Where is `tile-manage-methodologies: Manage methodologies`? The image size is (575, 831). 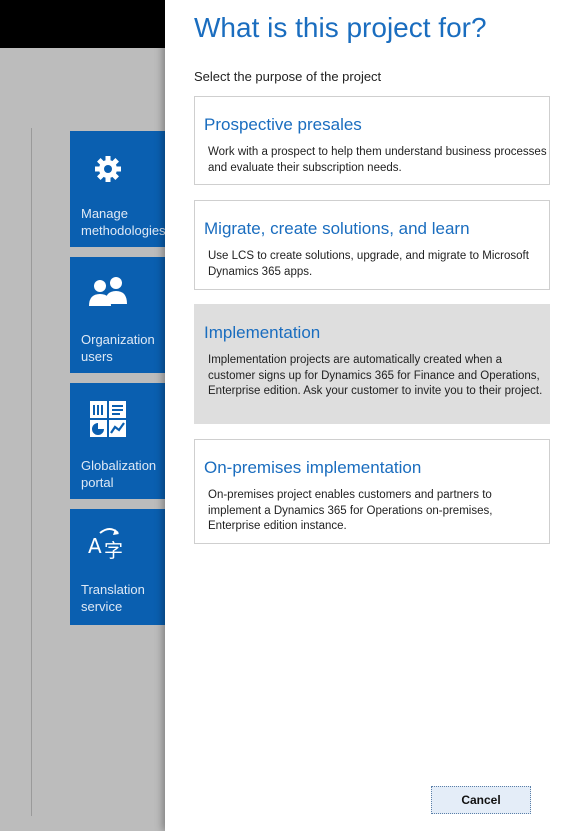
tile-manage-methodologies: Manage methodologies is located at coordinates (120, 189).